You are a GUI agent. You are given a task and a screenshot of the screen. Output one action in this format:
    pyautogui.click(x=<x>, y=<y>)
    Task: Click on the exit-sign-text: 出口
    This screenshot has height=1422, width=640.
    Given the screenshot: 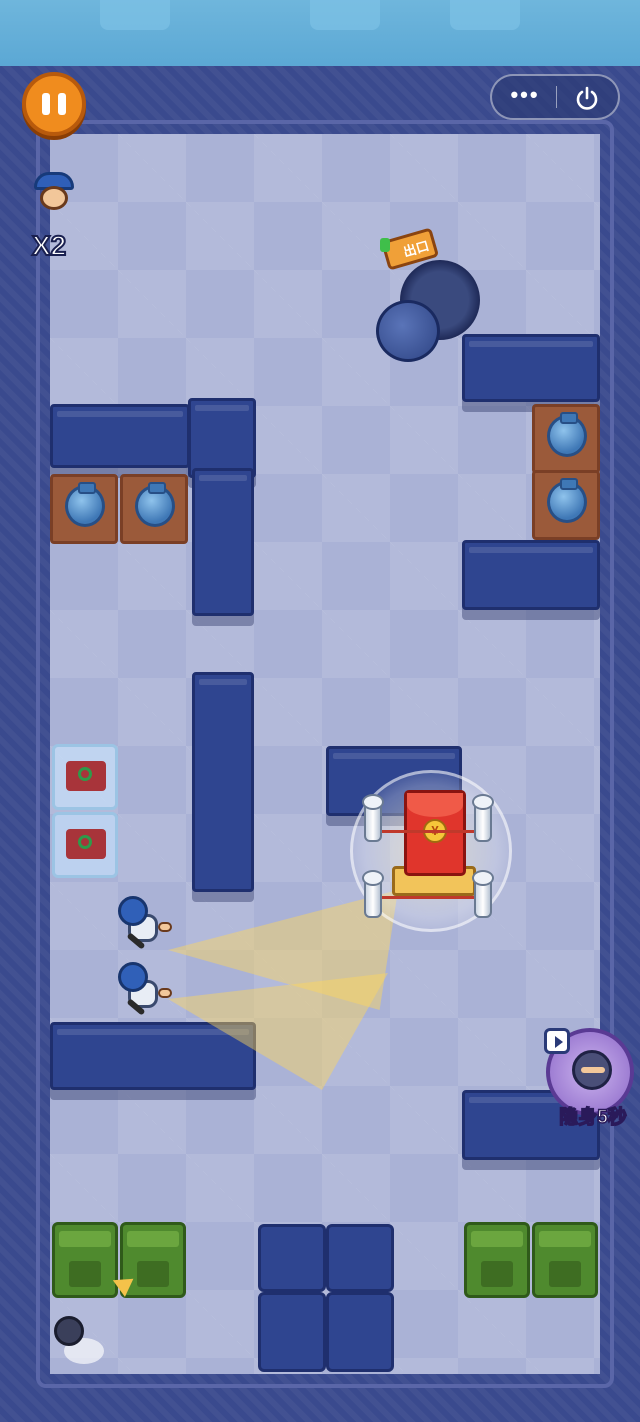 What is the action you would take?
    pyautogui.click(x=416, y=248)
    